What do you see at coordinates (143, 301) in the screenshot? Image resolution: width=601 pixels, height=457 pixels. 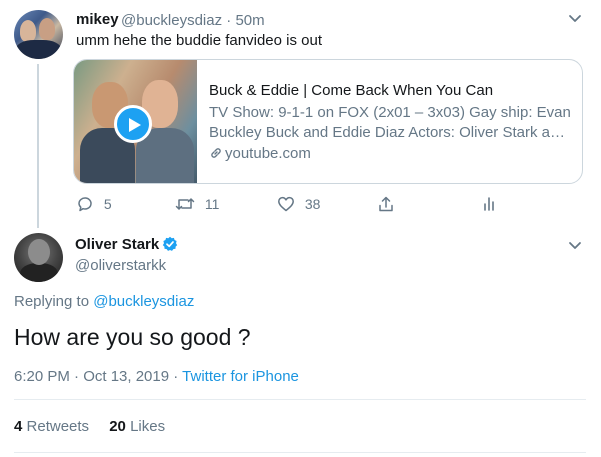 I see `replying-to-link: @buckleysdiaz` at bounding box center [143, 301].